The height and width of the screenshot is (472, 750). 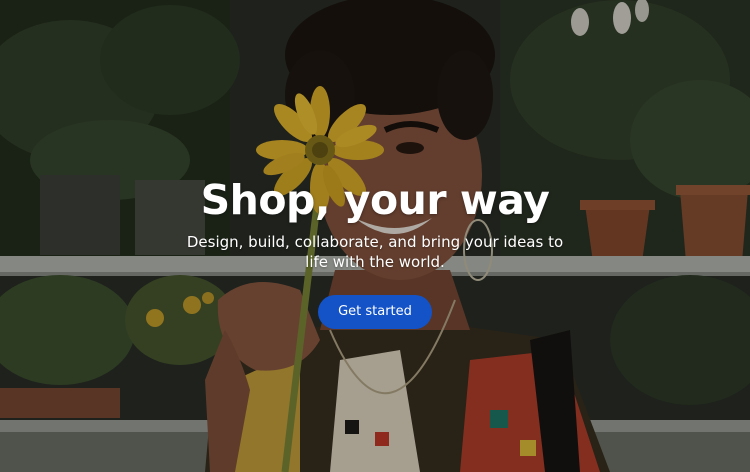 I want to click on hero-title: Shop, your way, so click(x=375, y=200).